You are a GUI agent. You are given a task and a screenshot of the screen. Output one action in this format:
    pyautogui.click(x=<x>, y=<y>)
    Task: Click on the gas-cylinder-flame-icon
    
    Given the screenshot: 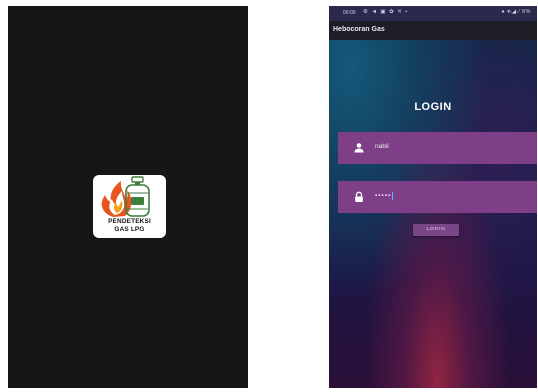 What is the action you would take?
    pyautogui.click(x=125, y=196)
    